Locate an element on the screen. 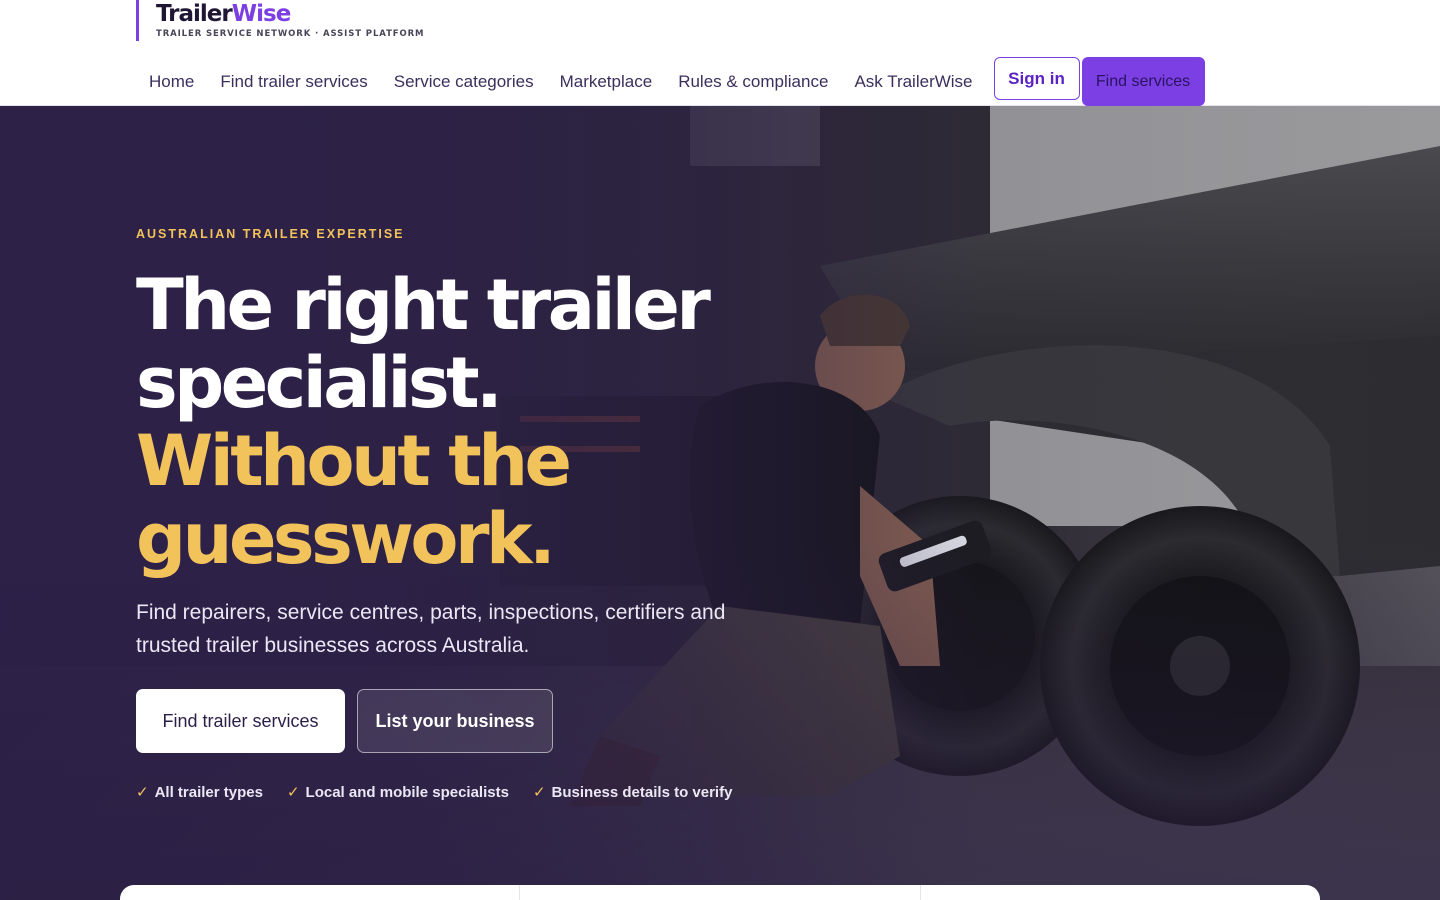 The image size is (1440, 900). logo-wordmark: TrailerWise is located at coordinates (223, 14).